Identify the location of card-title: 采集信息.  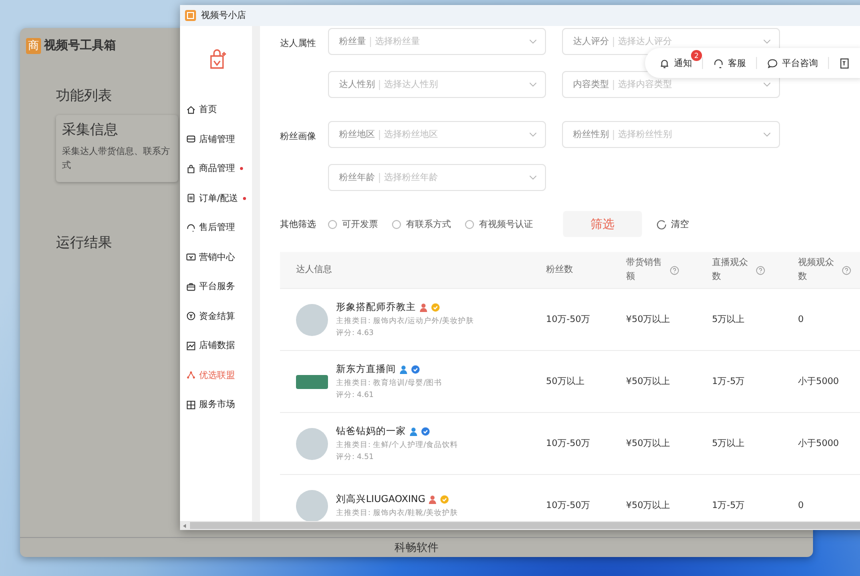
(90, 130).